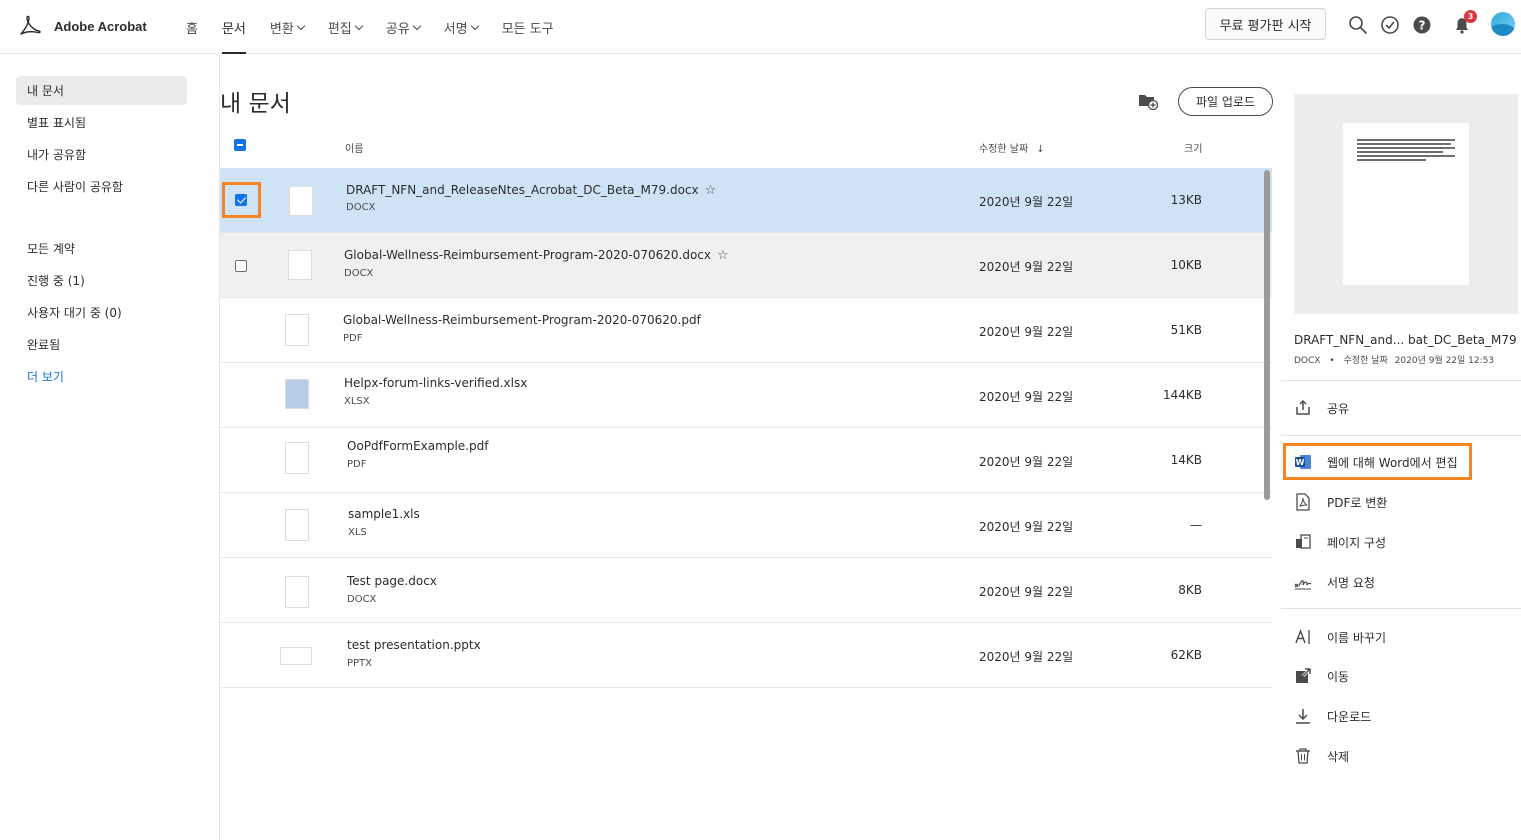 This screenshot has height=840, width=1521. What do you see at coordinates (1321, 756) in the screenshot?
I see `action-delete: 삭제` at bounding box center [1321, 756].